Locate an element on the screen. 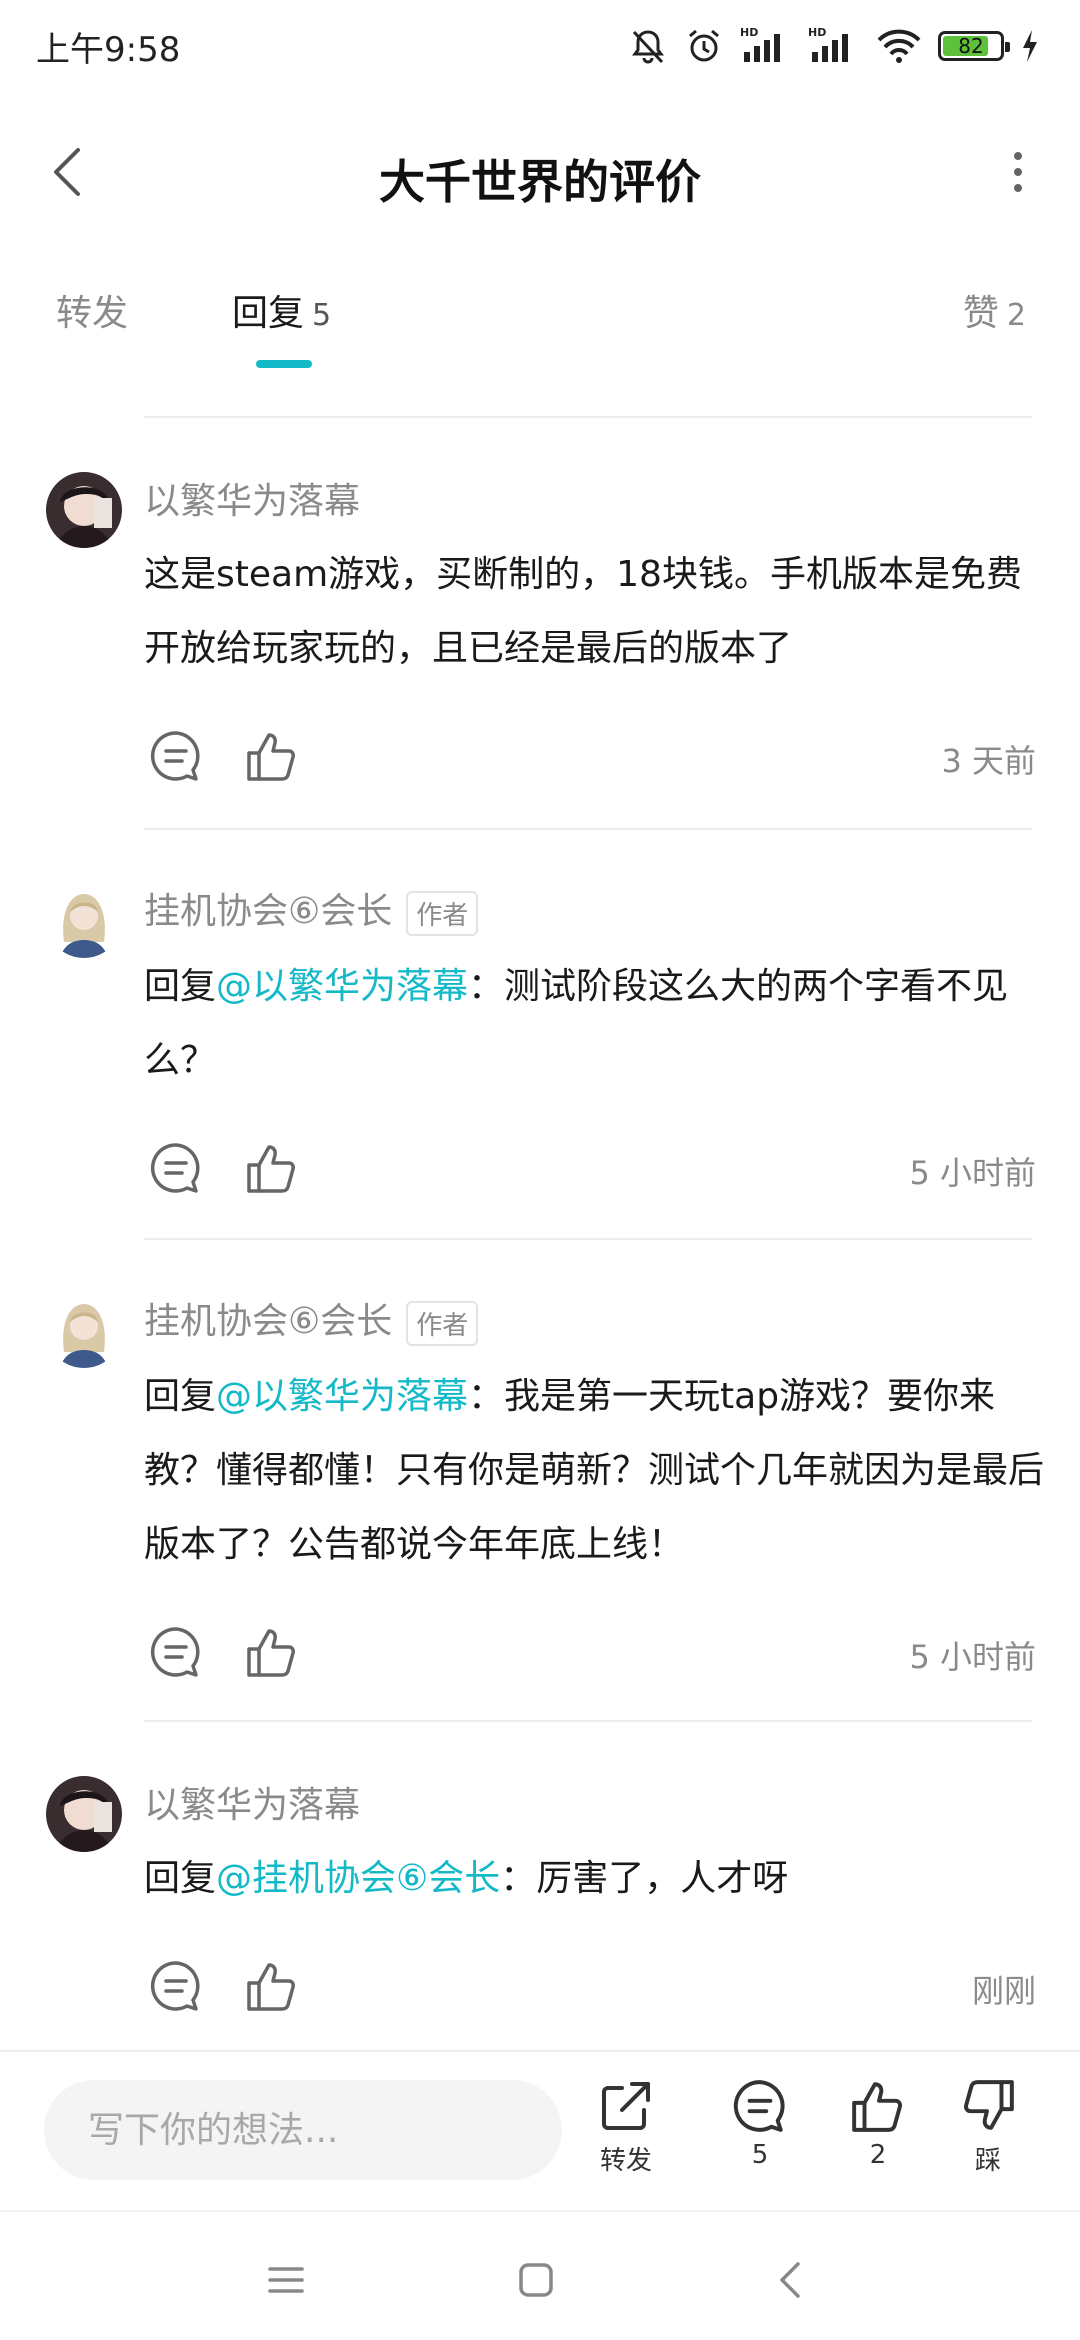 The image size is (1080, 2340). bottom-action-bar: 转发 5 2 踩 is located at coordinates (540, 2130).